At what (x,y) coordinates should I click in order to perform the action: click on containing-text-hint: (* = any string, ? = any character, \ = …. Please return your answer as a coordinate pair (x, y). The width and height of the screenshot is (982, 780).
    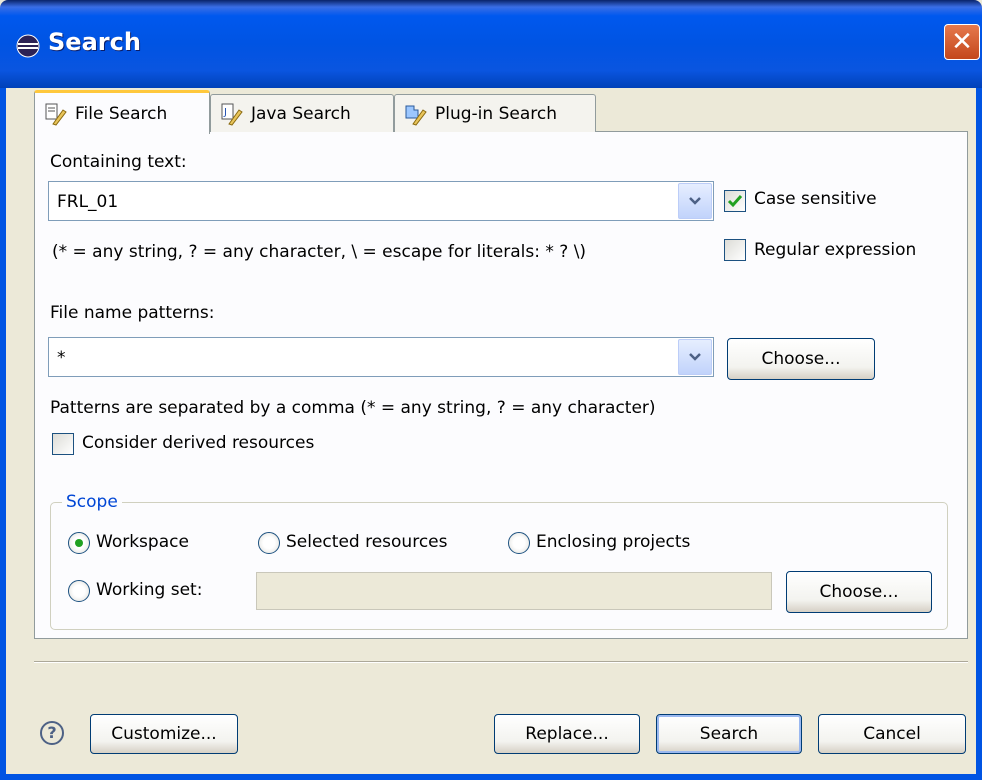
    Looking at the image, I should click on (319, 252).